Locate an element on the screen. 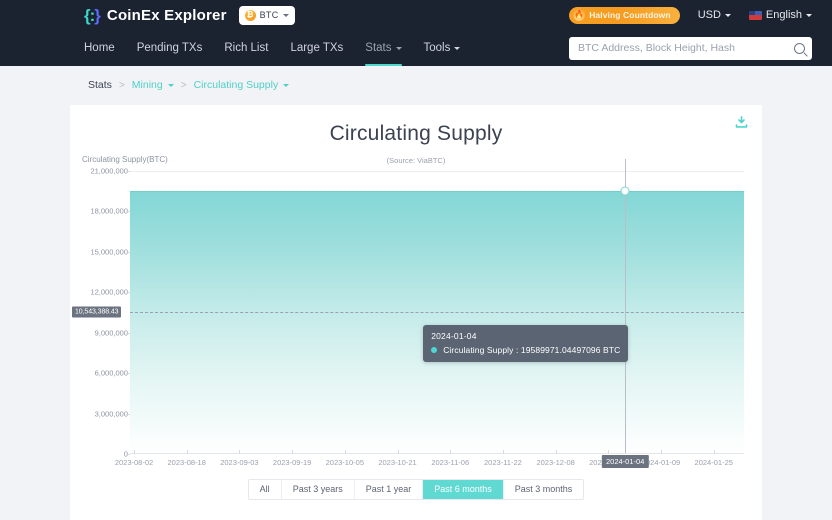  logo: {:} CoinEx Explorer is located at coordinates (155, 15).